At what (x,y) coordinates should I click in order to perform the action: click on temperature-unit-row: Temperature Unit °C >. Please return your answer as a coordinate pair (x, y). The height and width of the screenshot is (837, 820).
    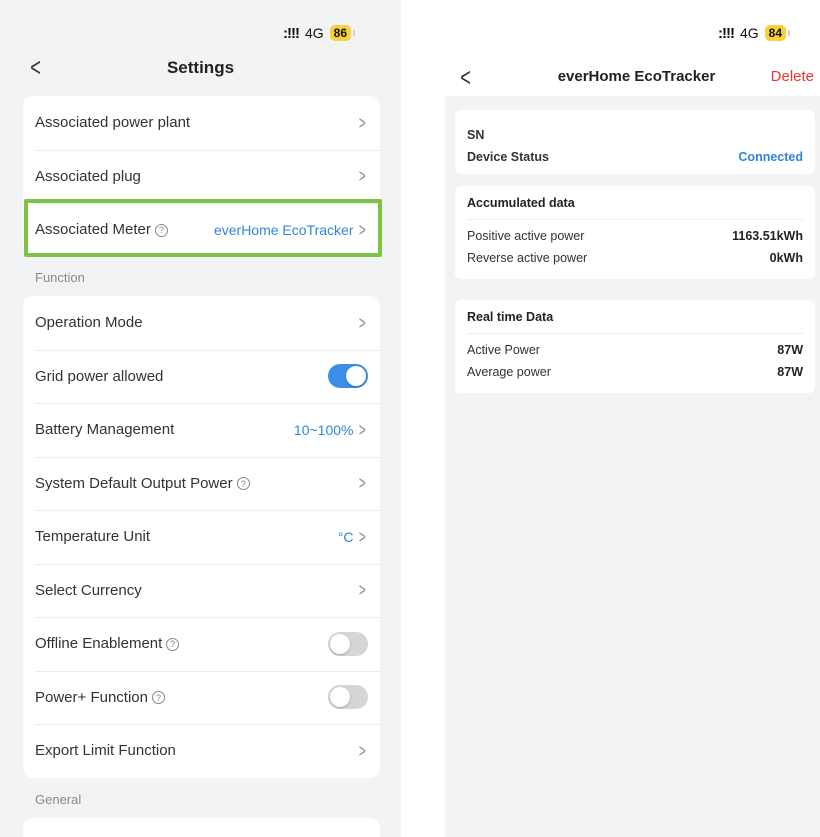
    Looking at the image, I should click on (201, 537).